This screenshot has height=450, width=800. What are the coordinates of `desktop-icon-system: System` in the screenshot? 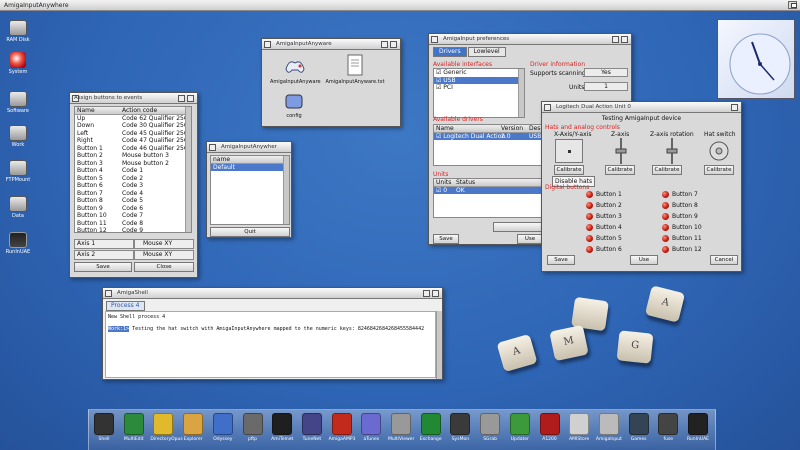 It's located at (18, 63).